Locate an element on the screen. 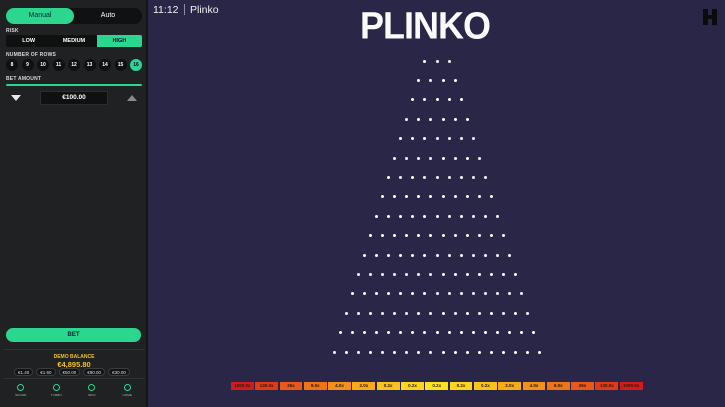 The height and width of the screenshot is (407, 725). footer-info-button: INFO is located at coordinates (92, 392).